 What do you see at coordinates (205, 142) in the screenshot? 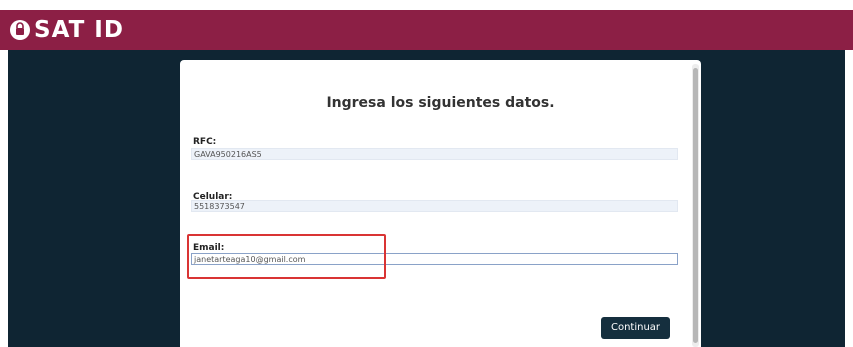
I see `rfc-label: RFC:` at bounding box center [205, 142].